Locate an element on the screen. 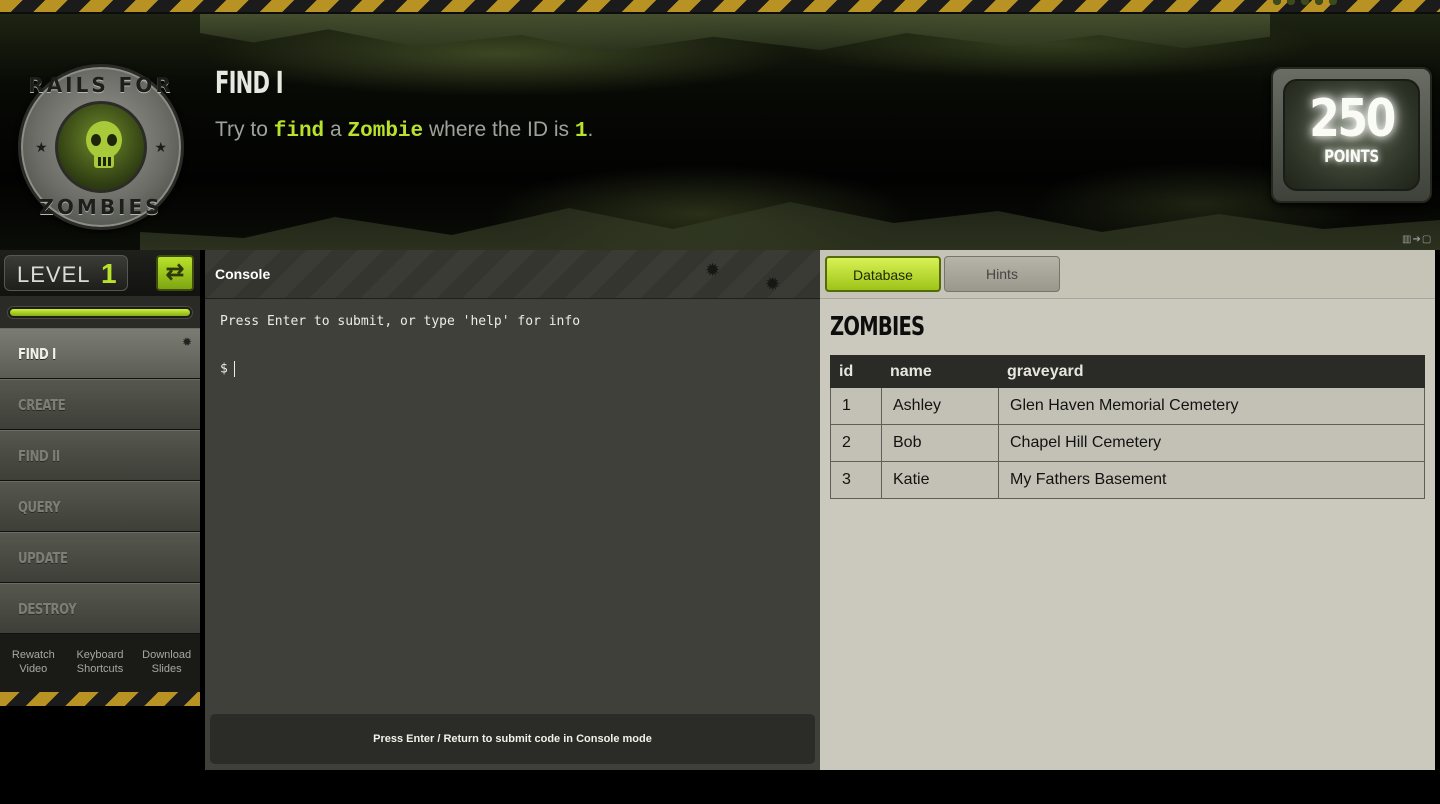  instruction-text: . is located at coordinates (590, 129).